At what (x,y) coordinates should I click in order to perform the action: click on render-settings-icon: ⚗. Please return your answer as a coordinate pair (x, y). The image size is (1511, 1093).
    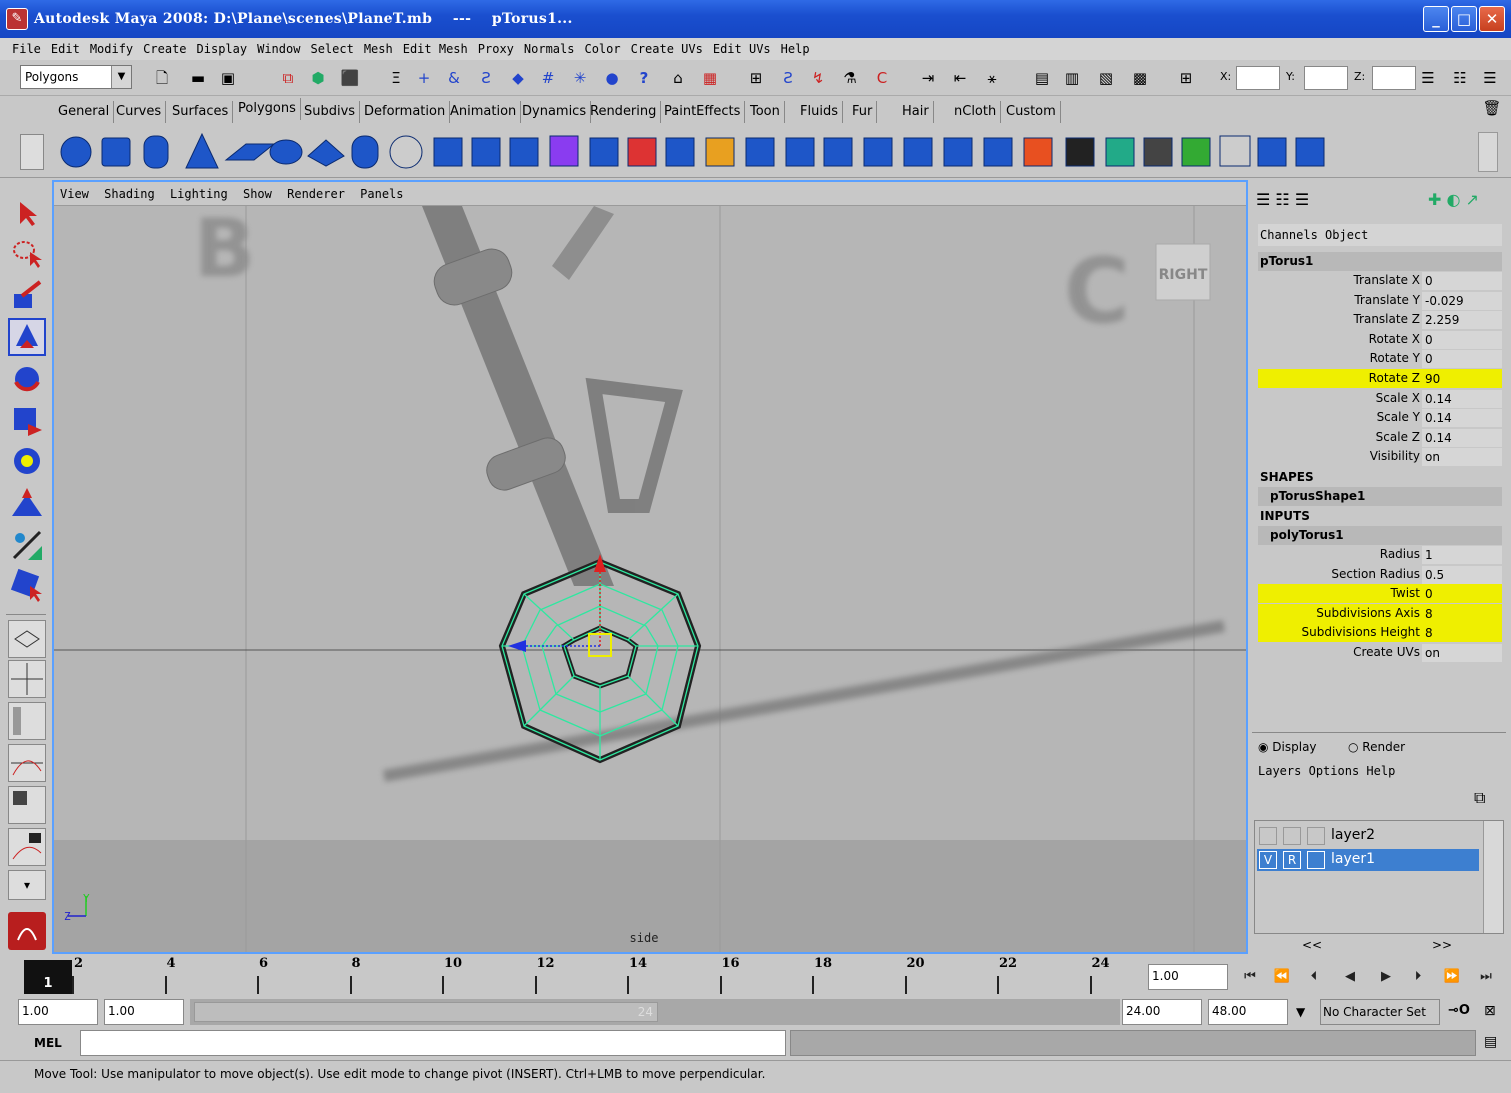
    Looking at the image, I should click on (850, 78).